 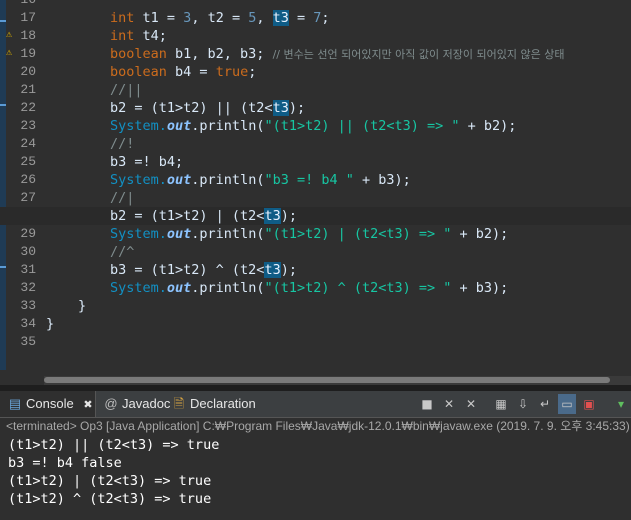 I want to click on line-number: 32, so click(x=28, y=287).